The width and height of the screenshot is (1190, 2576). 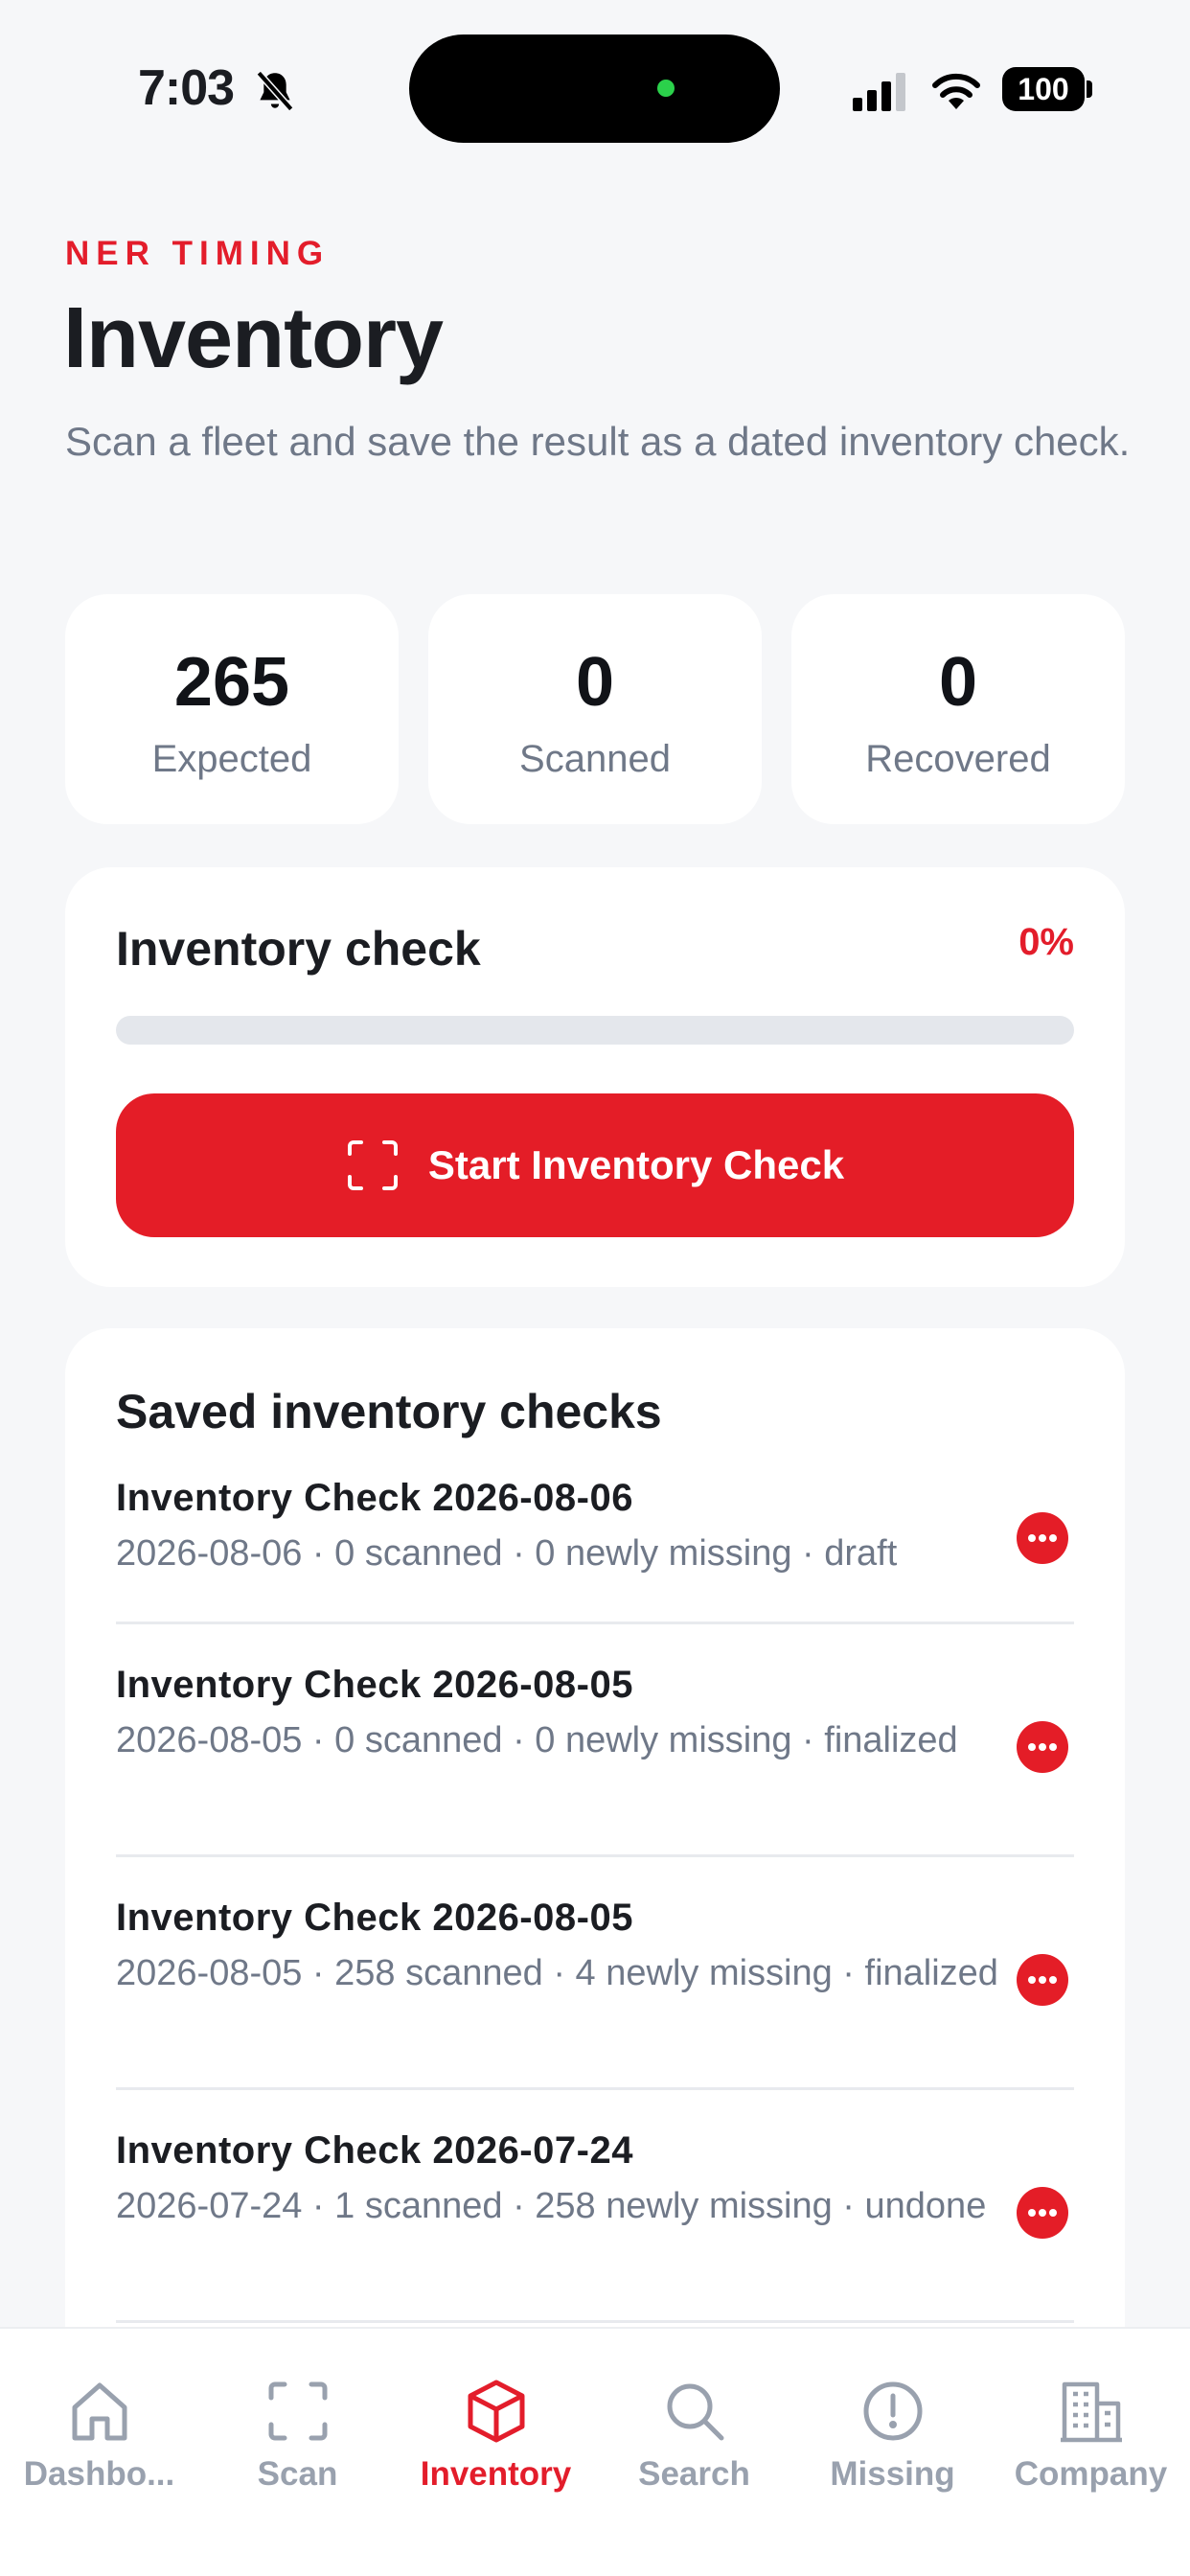 I want to click on dynamic-island, so click(x=594, y=88).